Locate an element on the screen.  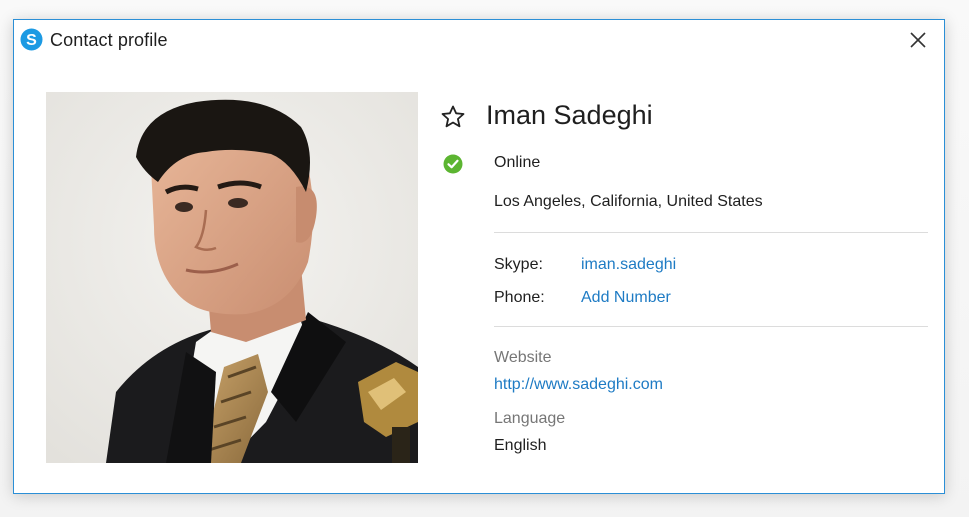
status-text: Online is located at coordinates (517, 162).